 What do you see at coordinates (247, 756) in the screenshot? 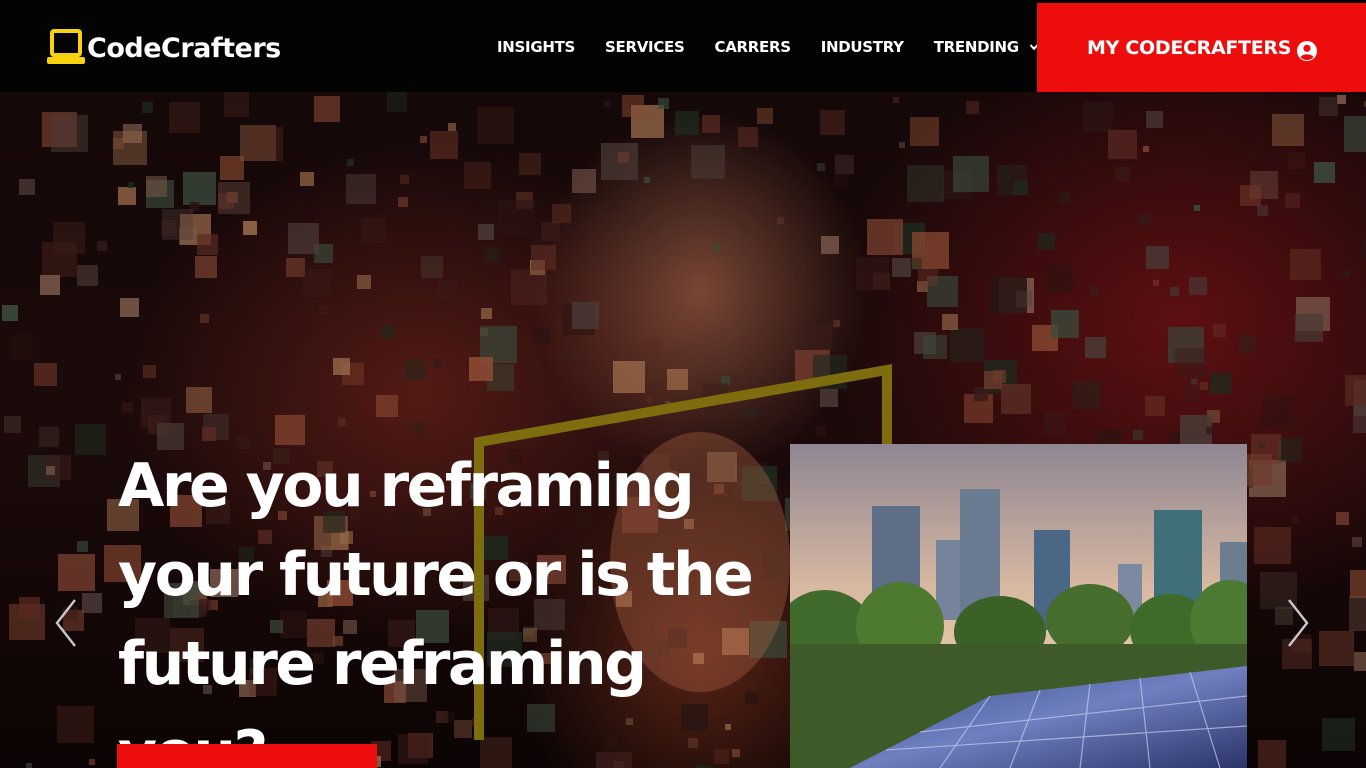
I see `hero-cta-button` at bounding box center [247, 756].